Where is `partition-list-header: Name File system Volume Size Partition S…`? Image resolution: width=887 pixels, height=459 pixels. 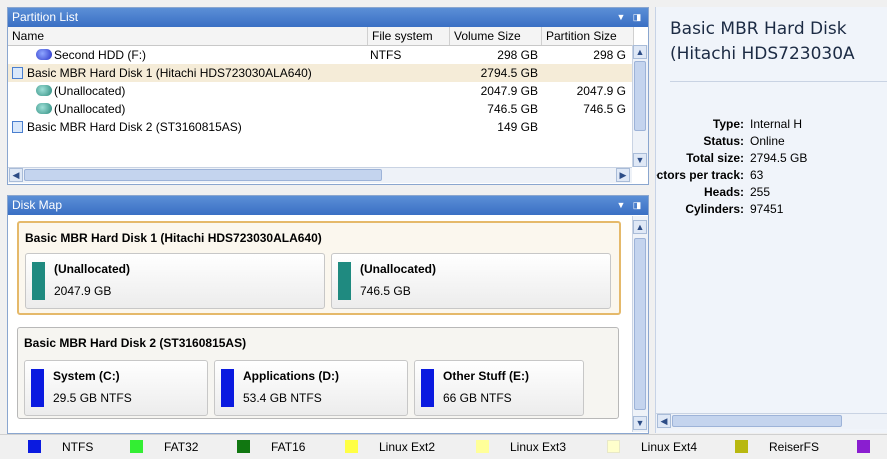
partition-list-header: Name File system Volume Size Partition S… is located at coordinates (321, 36).